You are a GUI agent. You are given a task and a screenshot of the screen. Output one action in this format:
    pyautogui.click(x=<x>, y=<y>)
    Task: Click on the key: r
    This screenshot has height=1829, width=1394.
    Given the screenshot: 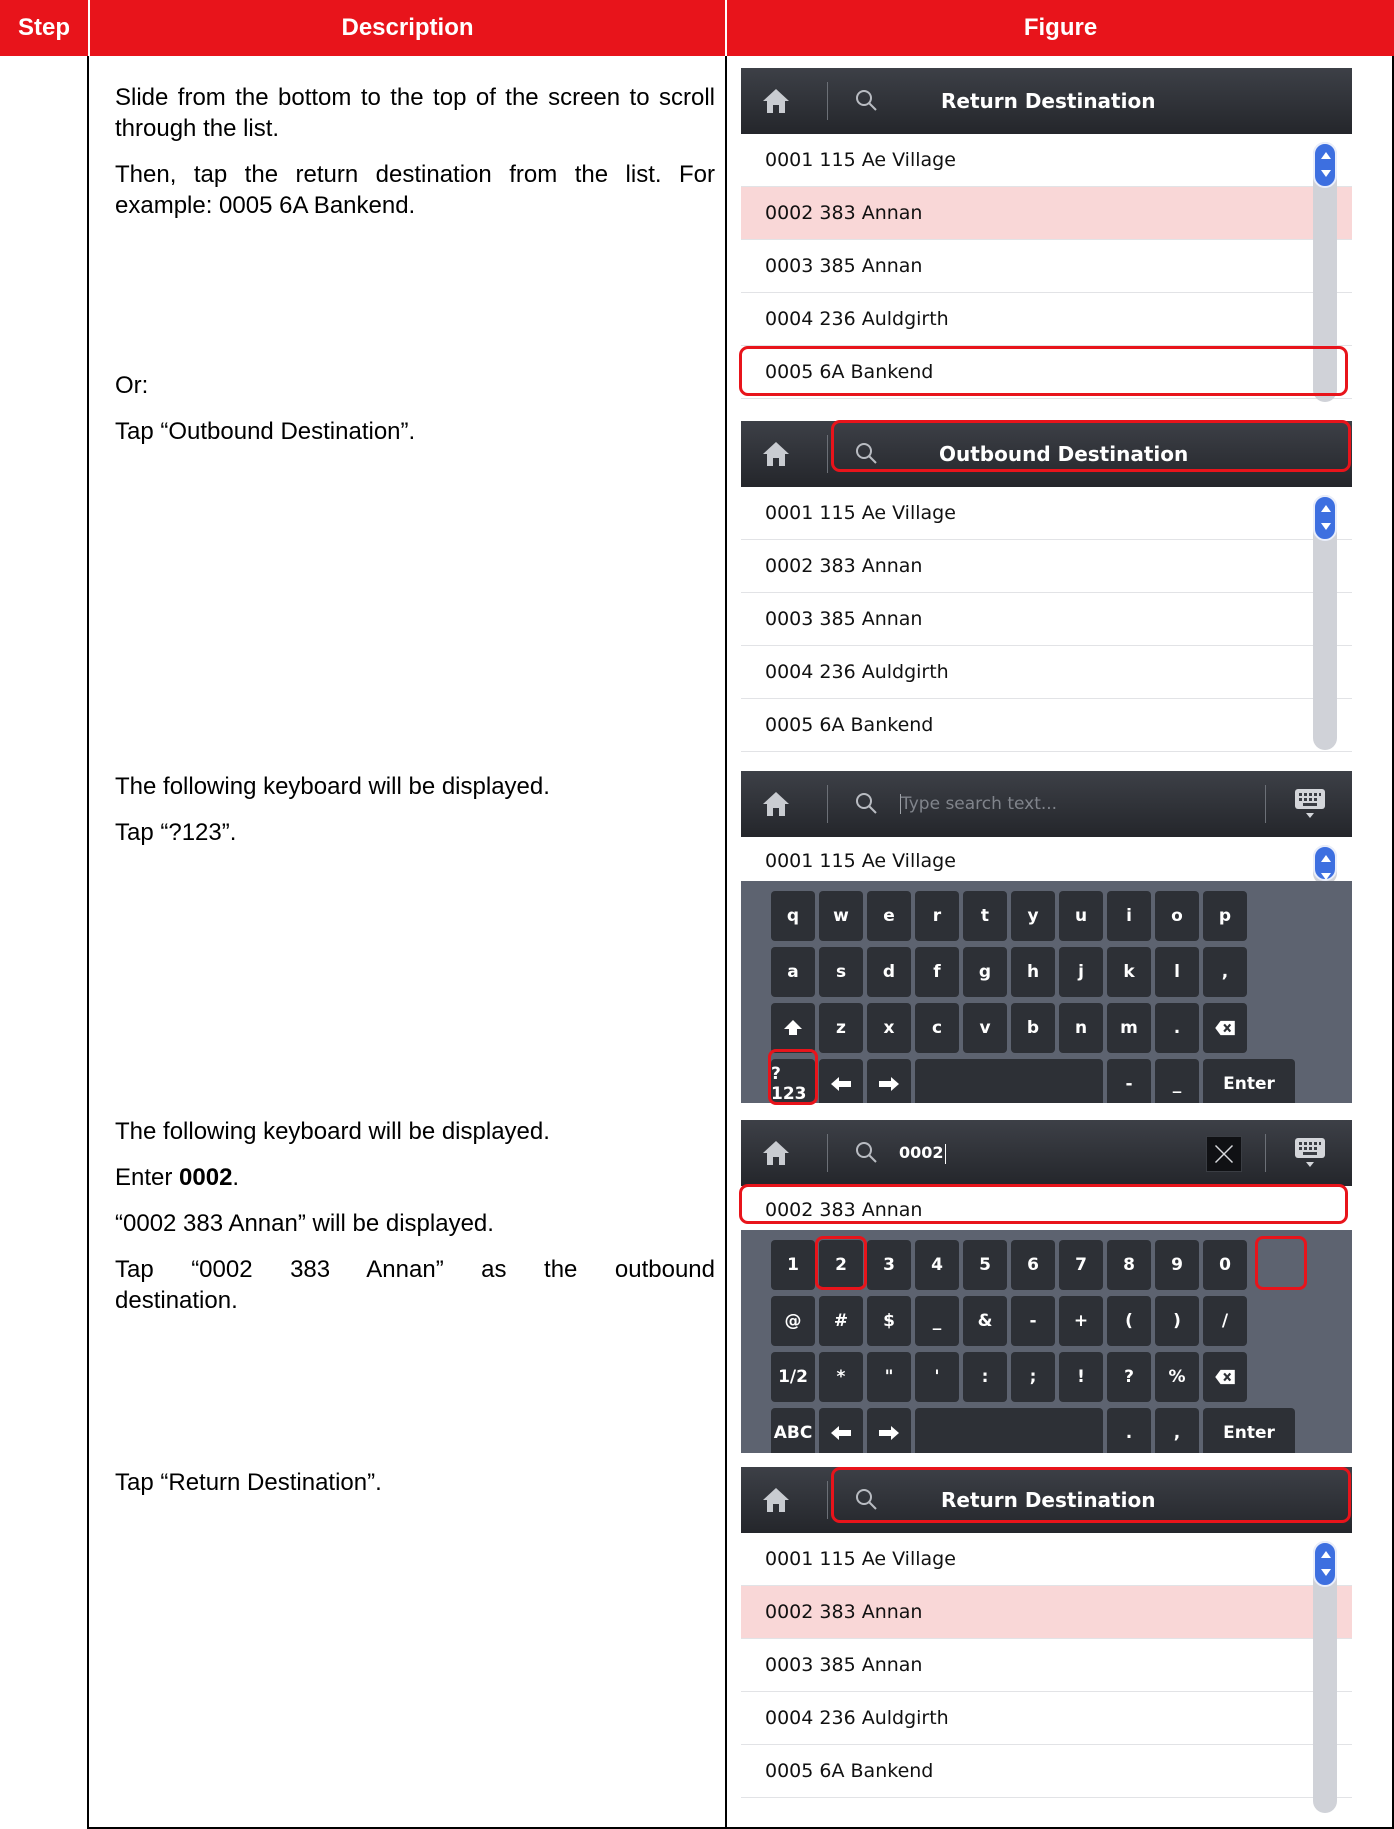 What is the action you would take?
    pyautogui.click(x=937, y=916)
    